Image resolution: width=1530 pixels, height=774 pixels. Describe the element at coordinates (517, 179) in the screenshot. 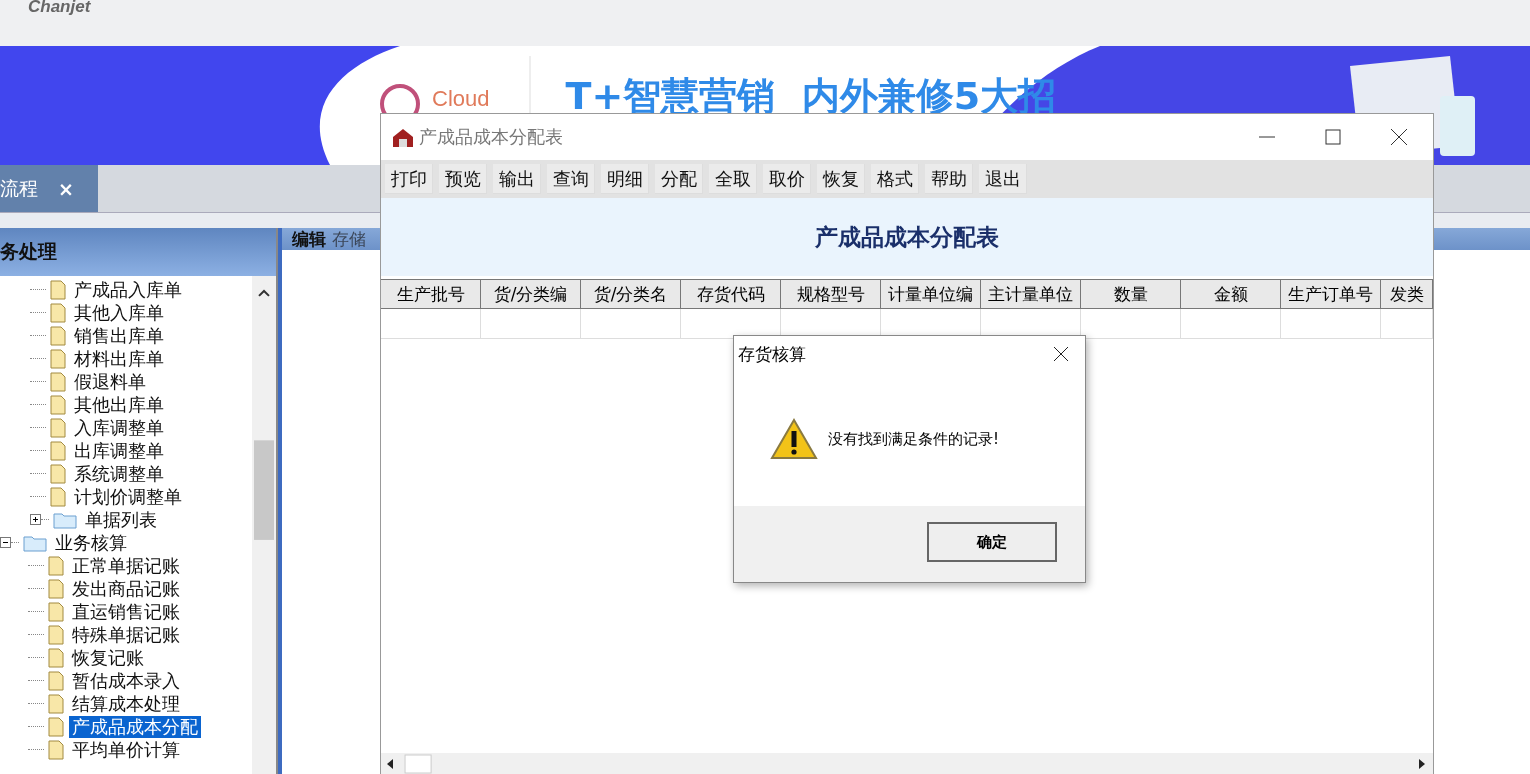

I see `toolbar-button: 输出` at that location.